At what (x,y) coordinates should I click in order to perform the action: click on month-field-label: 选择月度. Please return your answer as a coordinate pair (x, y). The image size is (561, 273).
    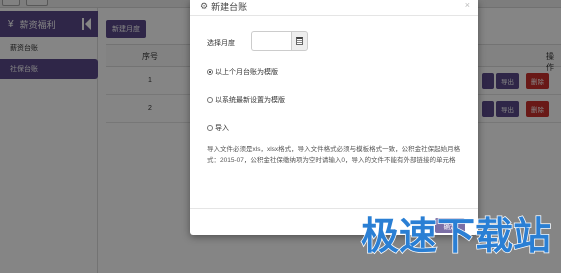
    Looking at the image, I should click on (221, 43).